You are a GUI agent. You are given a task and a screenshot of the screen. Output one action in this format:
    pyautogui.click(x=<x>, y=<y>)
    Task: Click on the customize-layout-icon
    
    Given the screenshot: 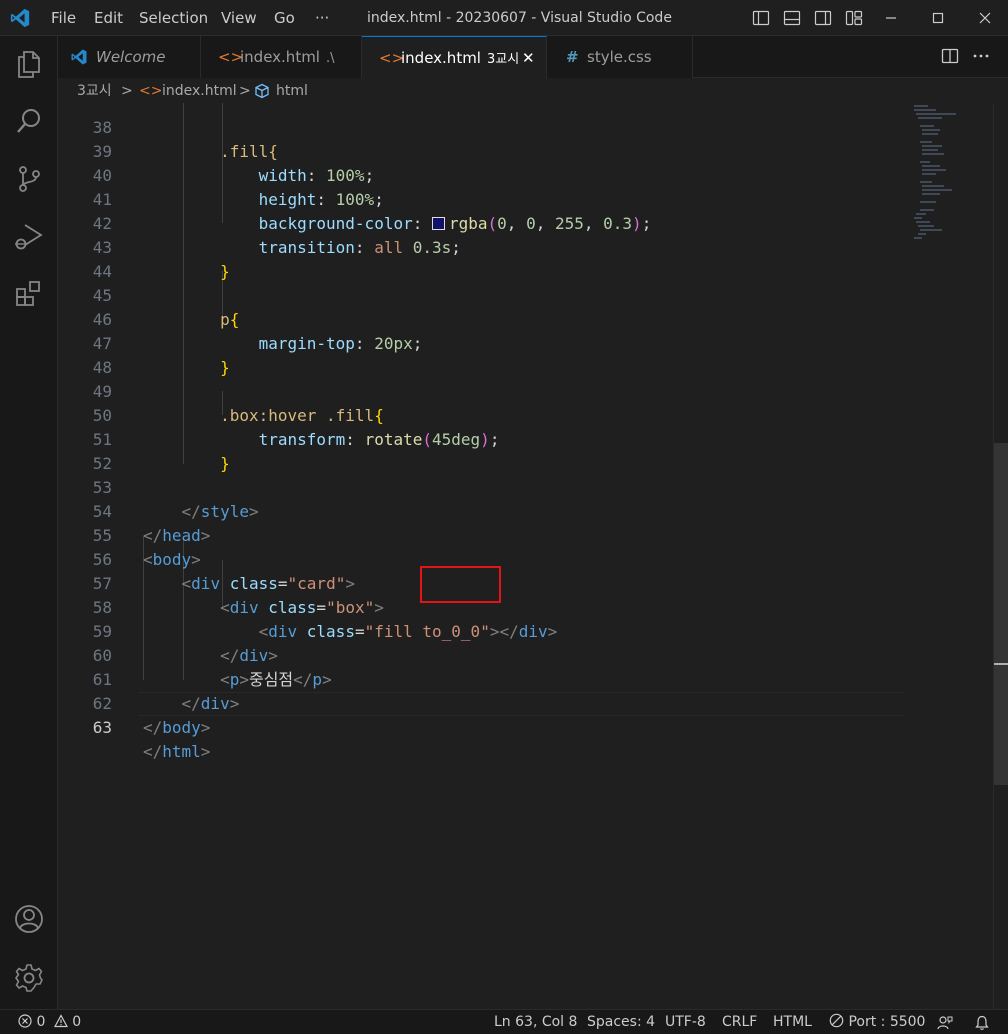 What is the action you would take?
    pyautogui.click(x=854, y=18)
    